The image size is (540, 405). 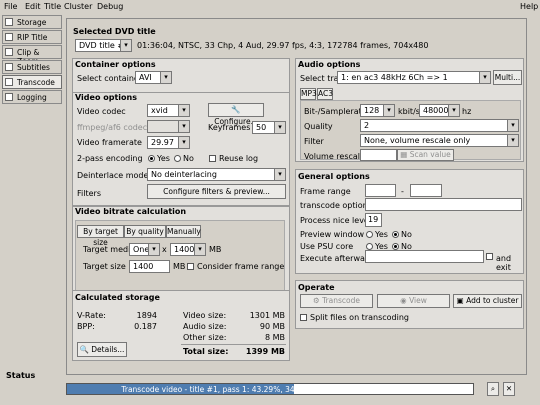 What do you see at coordinates (52, 6) in the screenshot?
I see `menu-title: Title` at bounding box center [52, 6].